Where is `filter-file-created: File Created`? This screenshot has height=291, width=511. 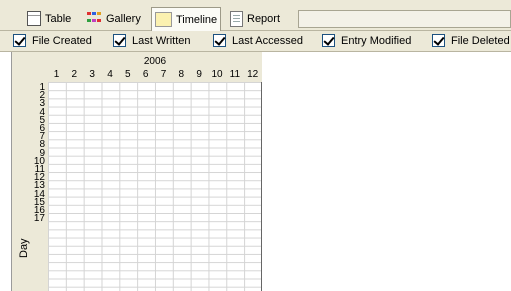
filter-file-created: File Created is located at coordinates (52, 40).